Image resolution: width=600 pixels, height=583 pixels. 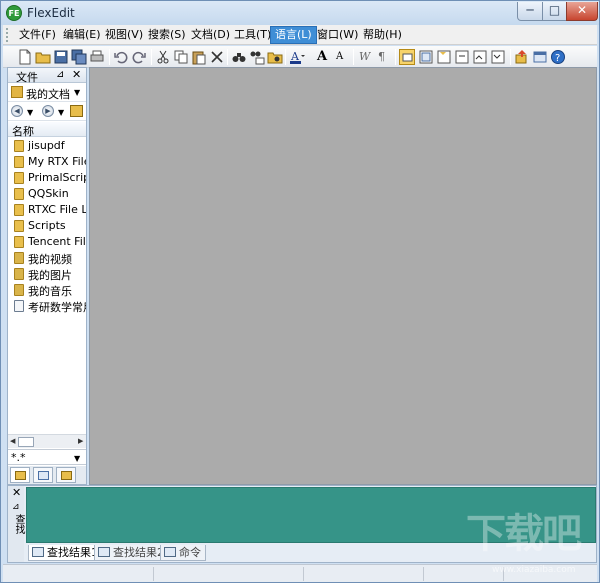 What do you see at coordinates (76, 74) in the screenshot?
I see `file-panel-close-icon: ✕` at bounding box center [76, 74].